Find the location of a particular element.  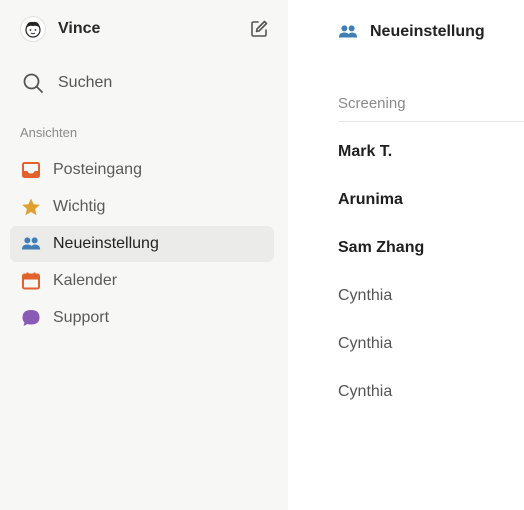

star-icon is located at coordinates (31, 207).